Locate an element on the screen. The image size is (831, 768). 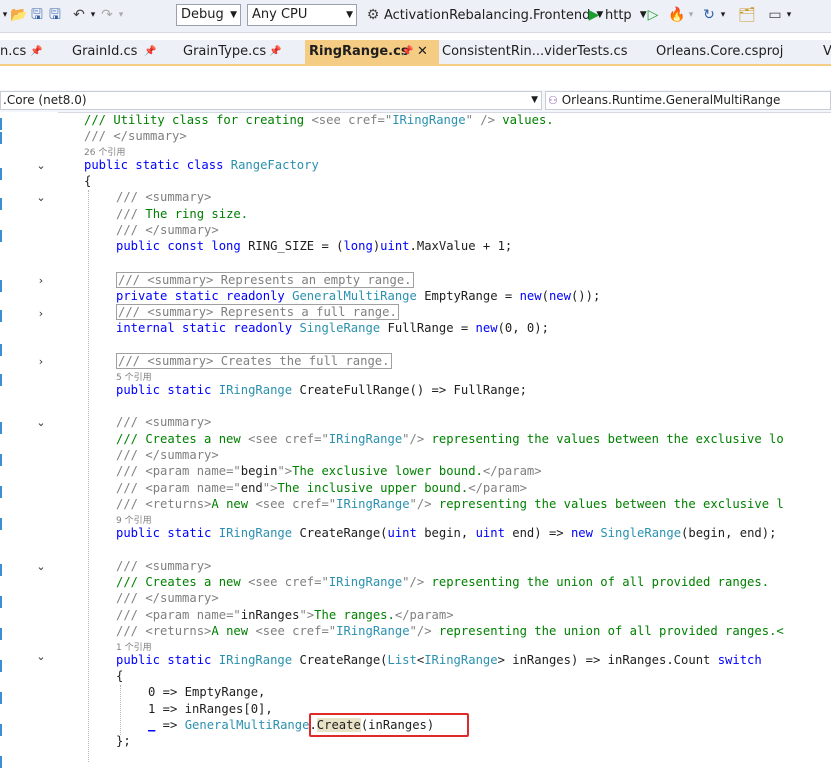
code-line: /// The ring size. is located at coordinates (182, 214).